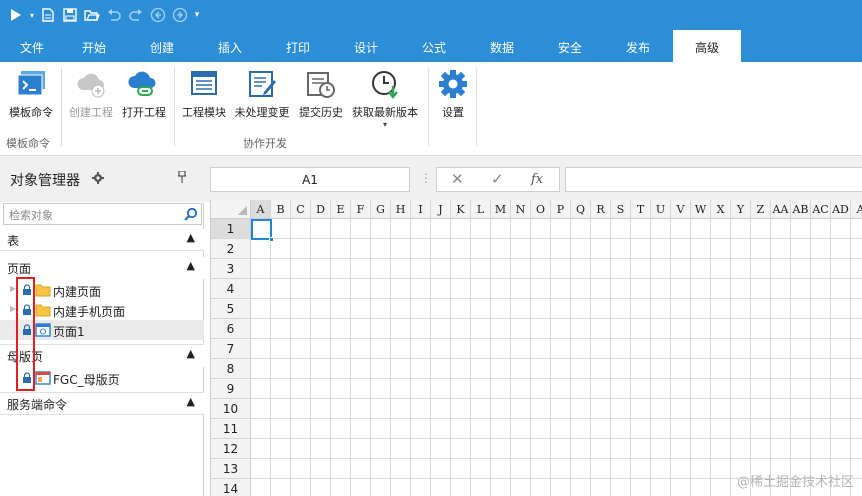 Image resolution: width=862 pixels, height=496 pixels. I want to click on row-header: 11, so click(231, 429).